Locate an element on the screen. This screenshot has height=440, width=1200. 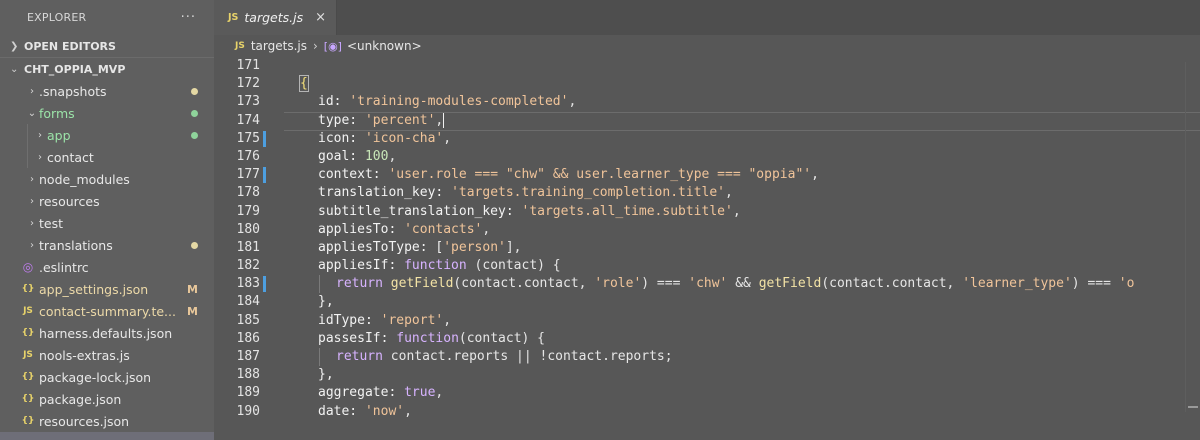
code-text: appliesTo: 'contacts', is located at coordinates (404, 229).